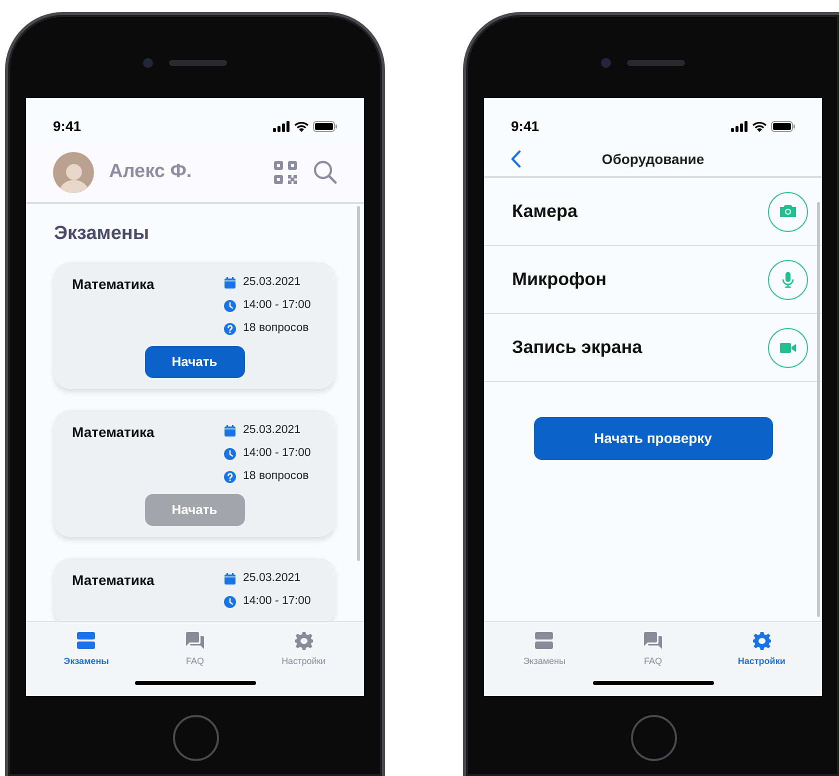 The image size is (839, 776). Describe the element at coordinates (325, 172) in the screenshot. I see `search-icon` at that location.